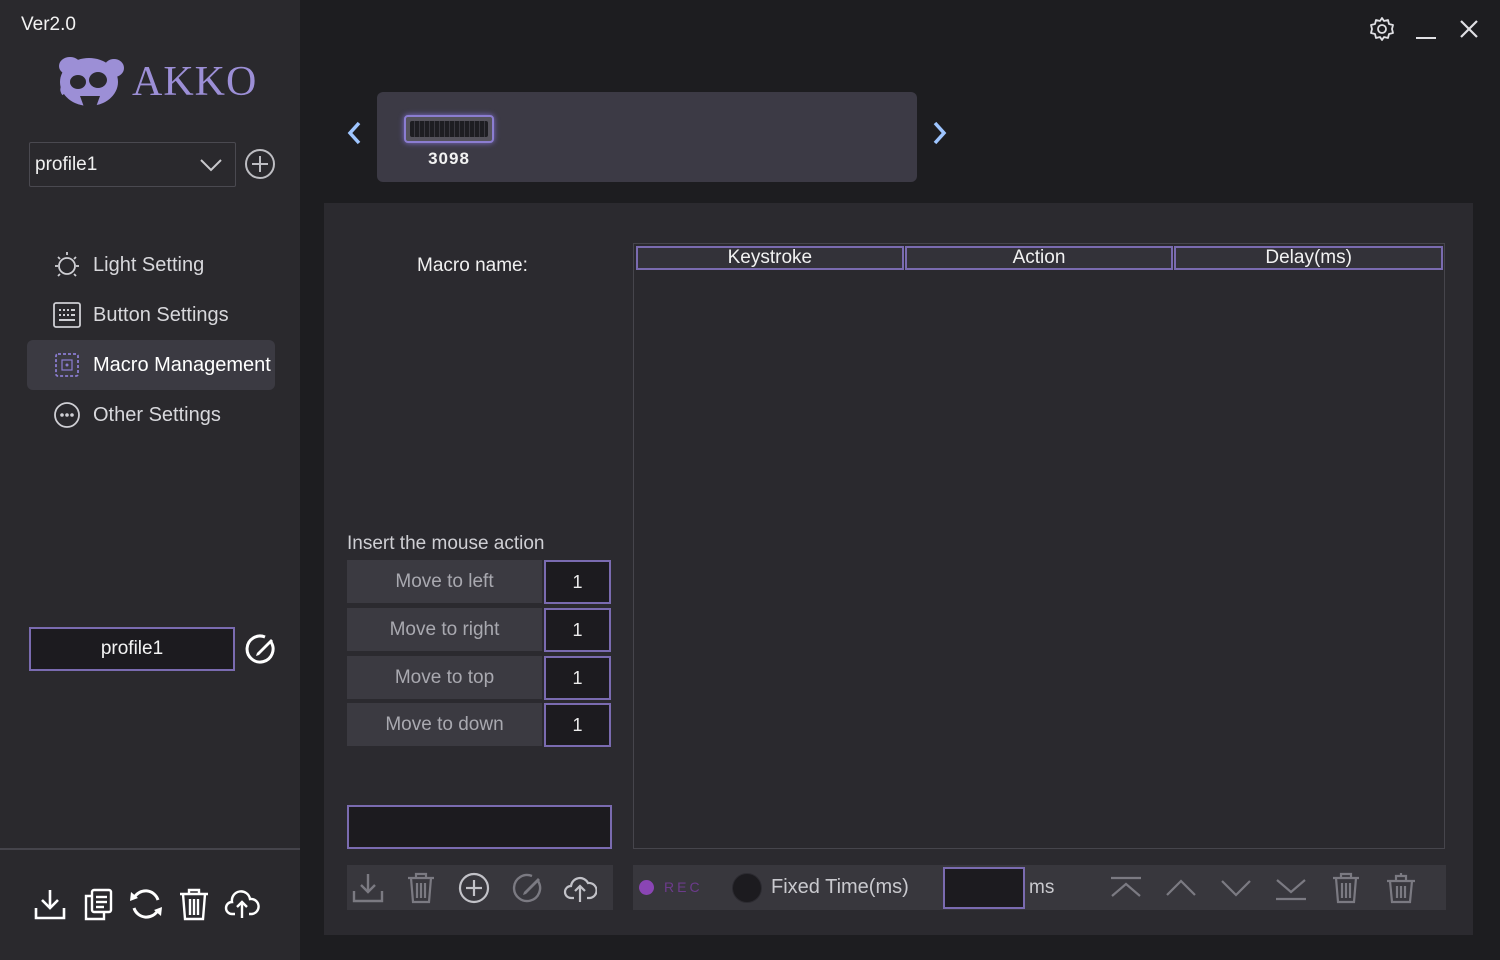 Image resolution: width=1500 pixels, height=960 pixels. Describe the element at coordinates (260, 649) in the screenshot. I see `edit-profile-button` at that location.